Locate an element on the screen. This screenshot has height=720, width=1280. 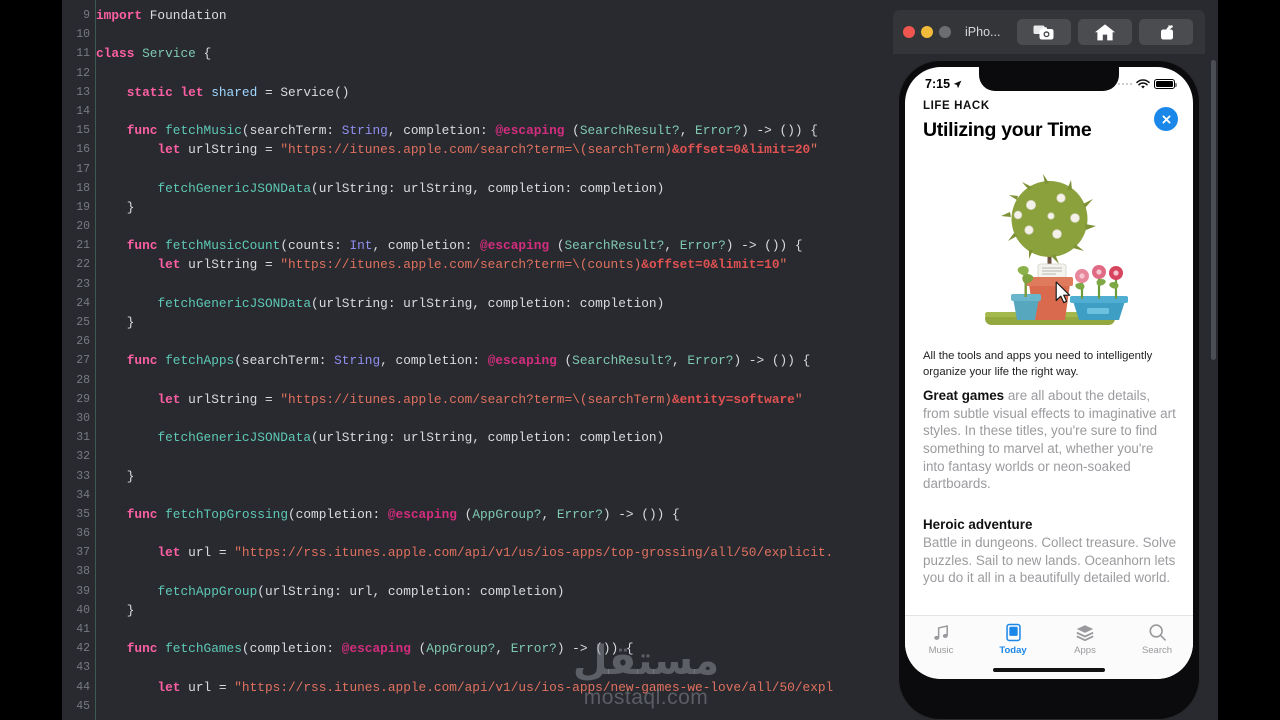
status-bar-time-group: 7:15 is located at coordinates (943, 84).